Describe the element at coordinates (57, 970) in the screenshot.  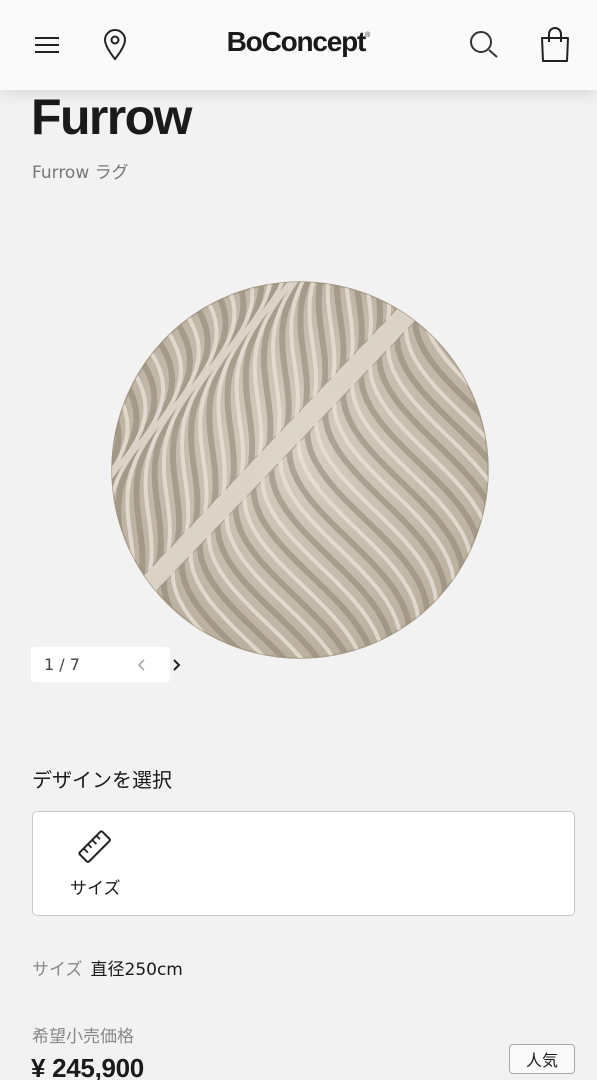
I see `size-info-label: サイズ` at that location.